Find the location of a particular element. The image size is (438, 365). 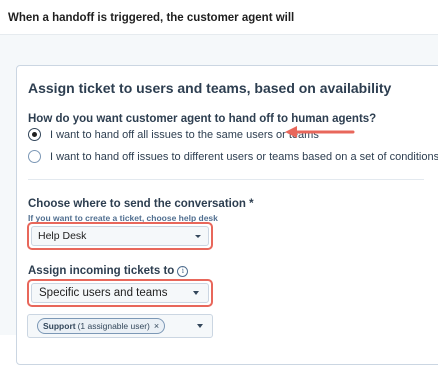

radio-selected-icon is located at coordinates (34, 134).